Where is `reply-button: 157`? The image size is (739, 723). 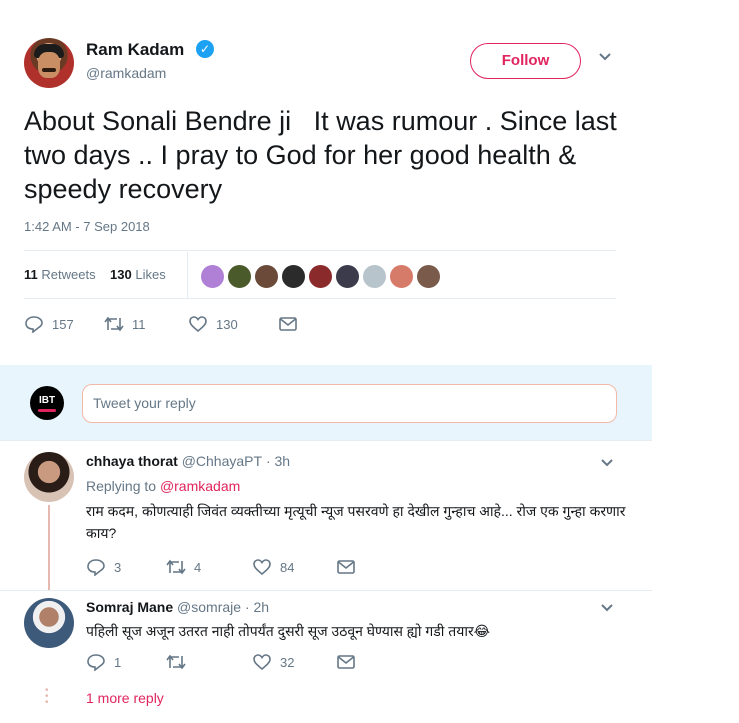 reply-button: 157 is located at coordinates (64, 324).